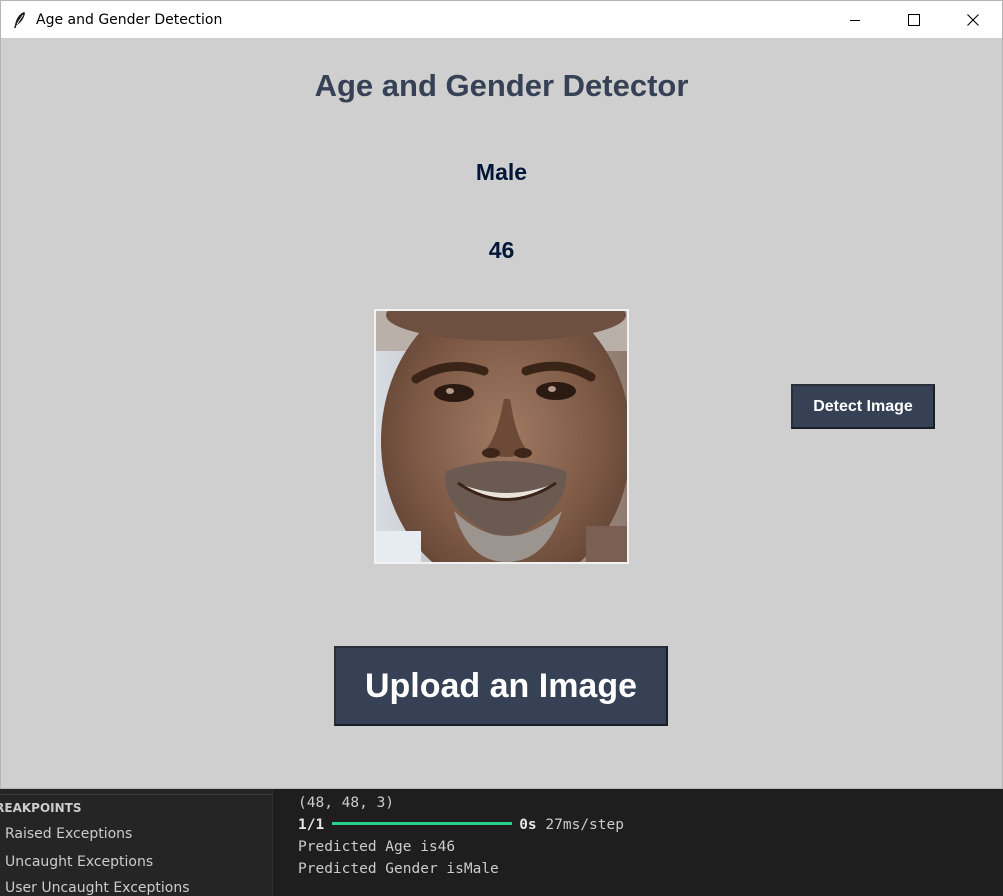 This screenshot has width=1003, height=896. I want to click on face-photo, so click(501, 436).